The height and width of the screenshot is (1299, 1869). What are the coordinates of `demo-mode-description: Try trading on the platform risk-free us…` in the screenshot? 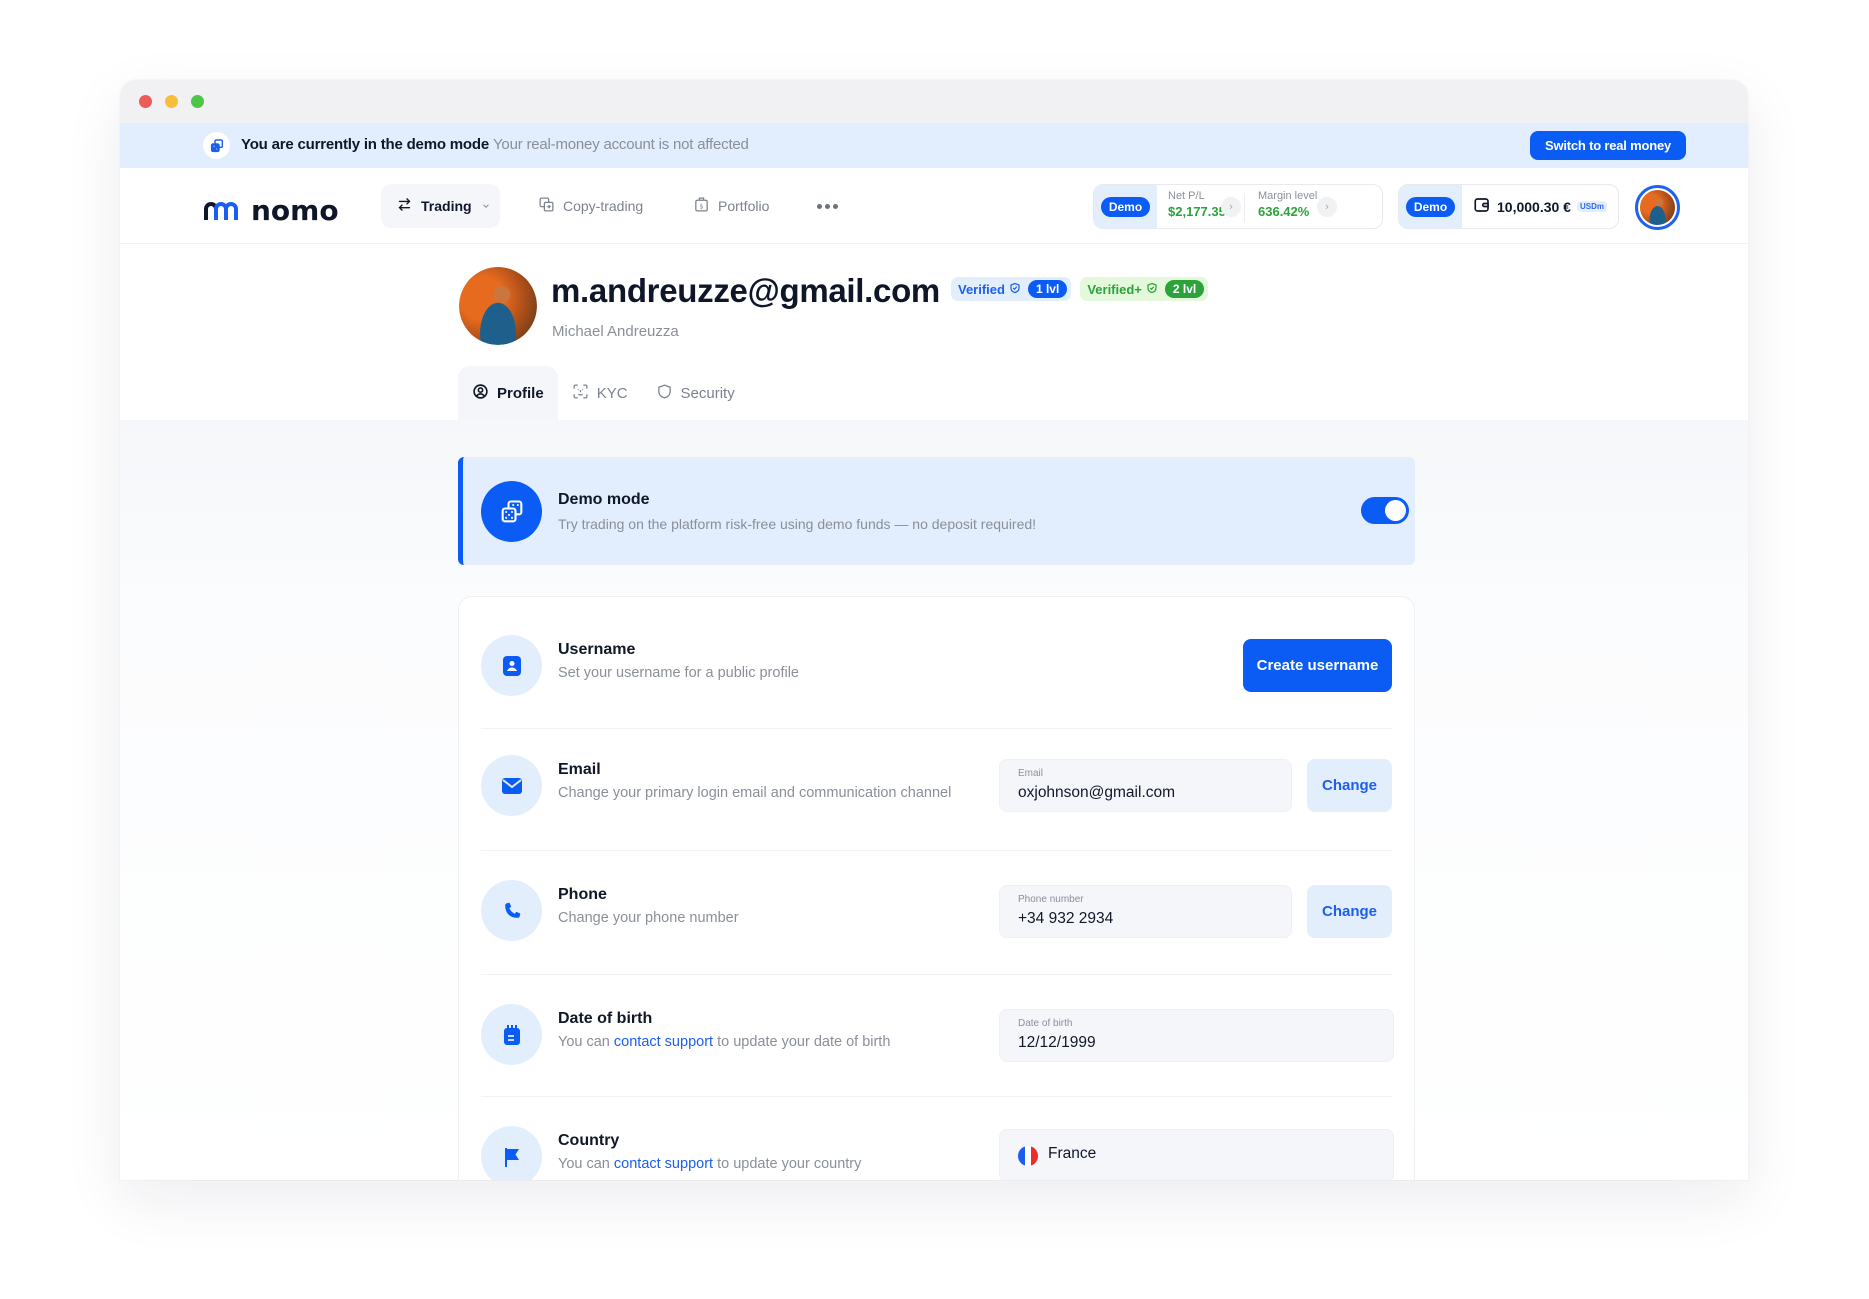 It's located at (797, 524).